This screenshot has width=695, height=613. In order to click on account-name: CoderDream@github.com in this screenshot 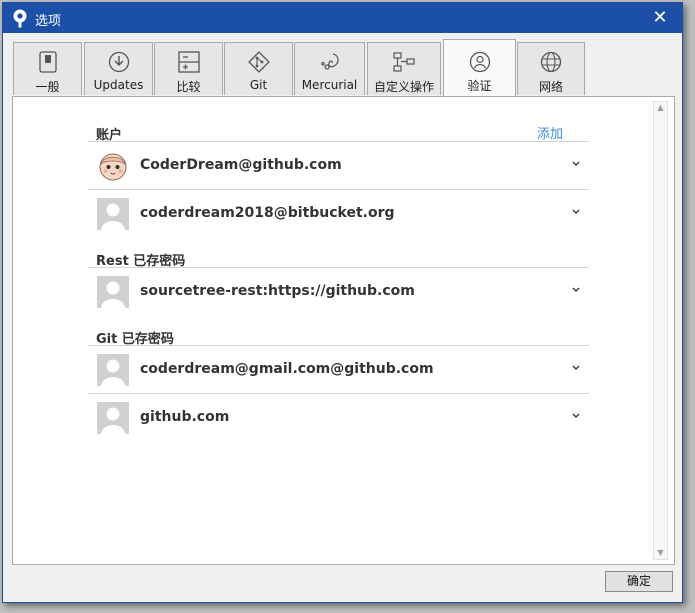, I will do `click(241, 165)`.